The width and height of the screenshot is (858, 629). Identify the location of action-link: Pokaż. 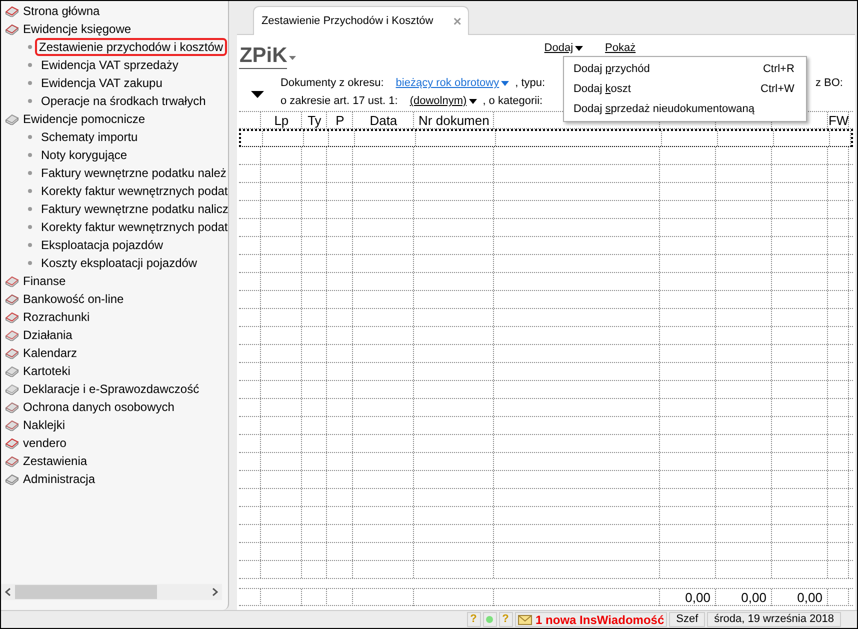
(620, 48).